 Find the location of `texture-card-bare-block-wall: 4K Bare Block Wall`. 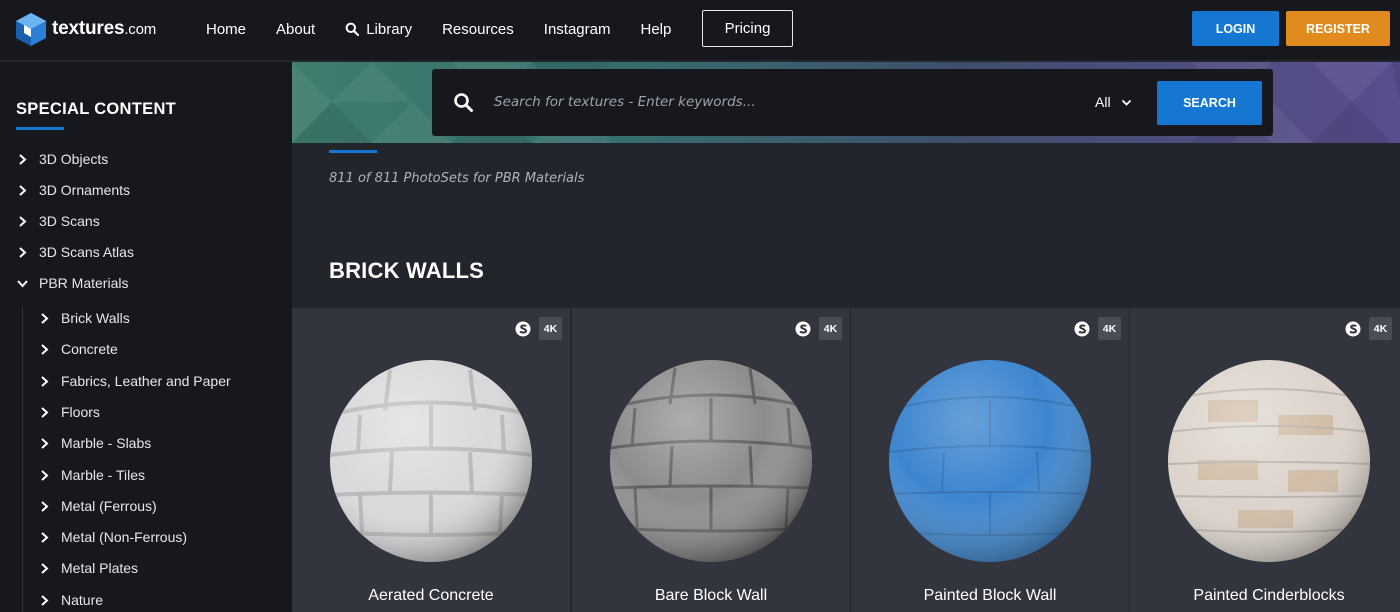

texture-card-bare-block-wall: 4K Bare Block Wall is located at coordinates (711, 460).